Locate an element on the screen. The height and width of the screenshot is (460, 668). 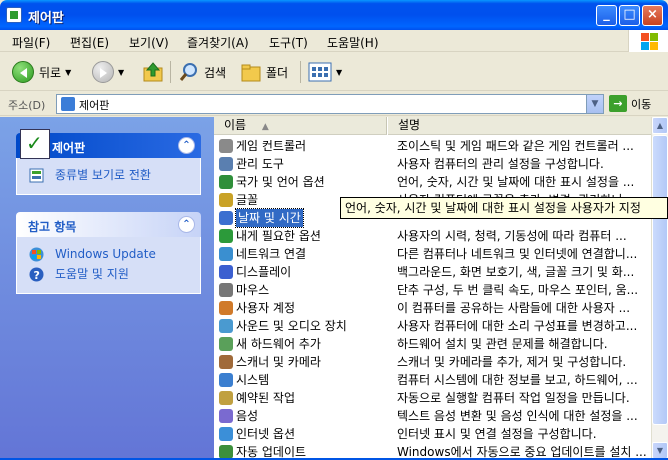
address-input: 제어판 ▼ is located at coordinates (330, 104).